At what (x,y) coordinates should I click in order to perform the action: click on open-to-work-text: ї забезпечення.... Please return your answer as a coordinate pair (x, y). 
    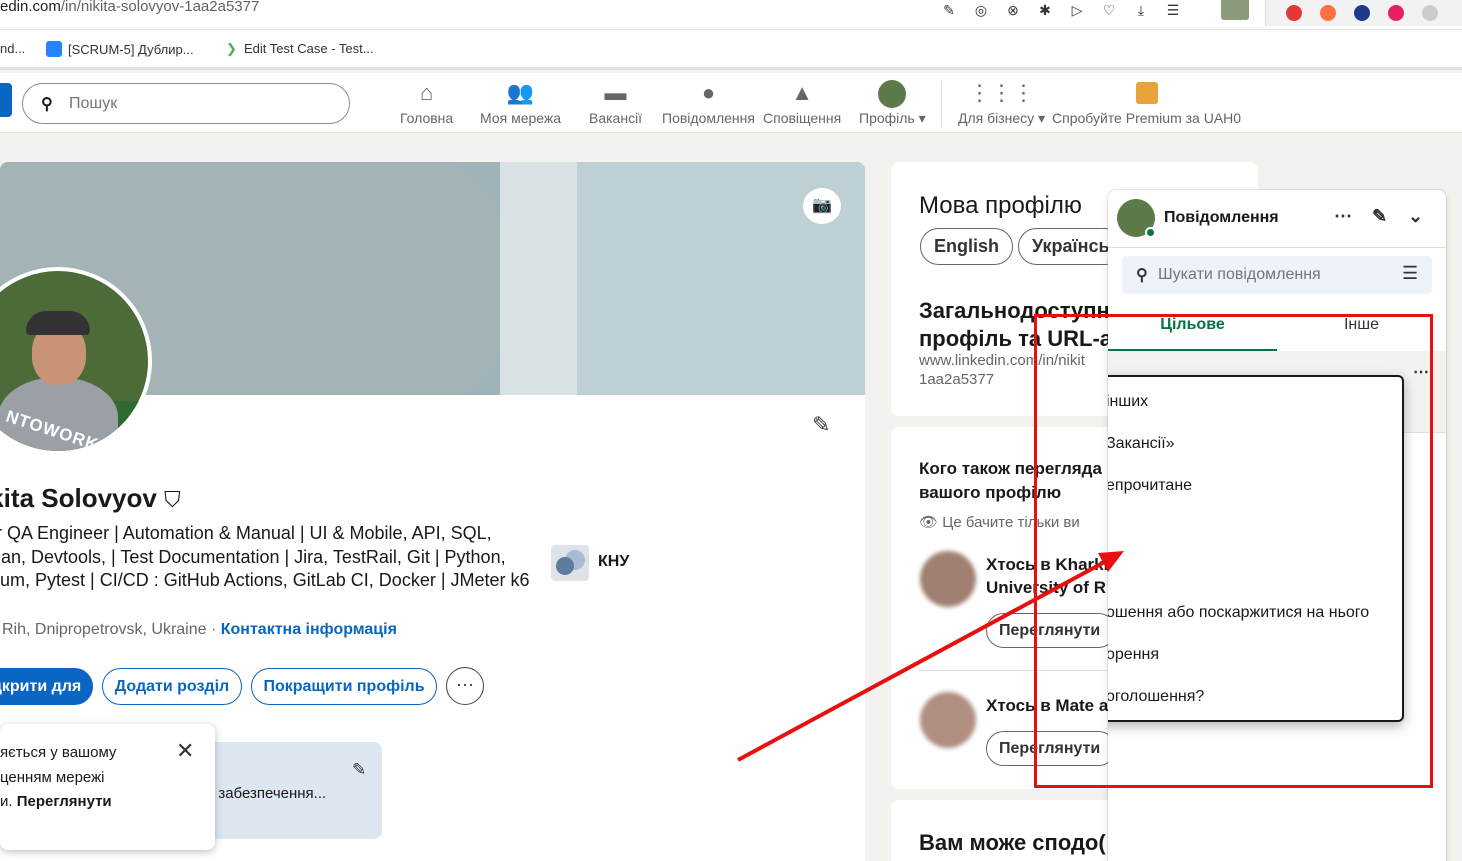
    Looking at the image, I should click on (268, 793).